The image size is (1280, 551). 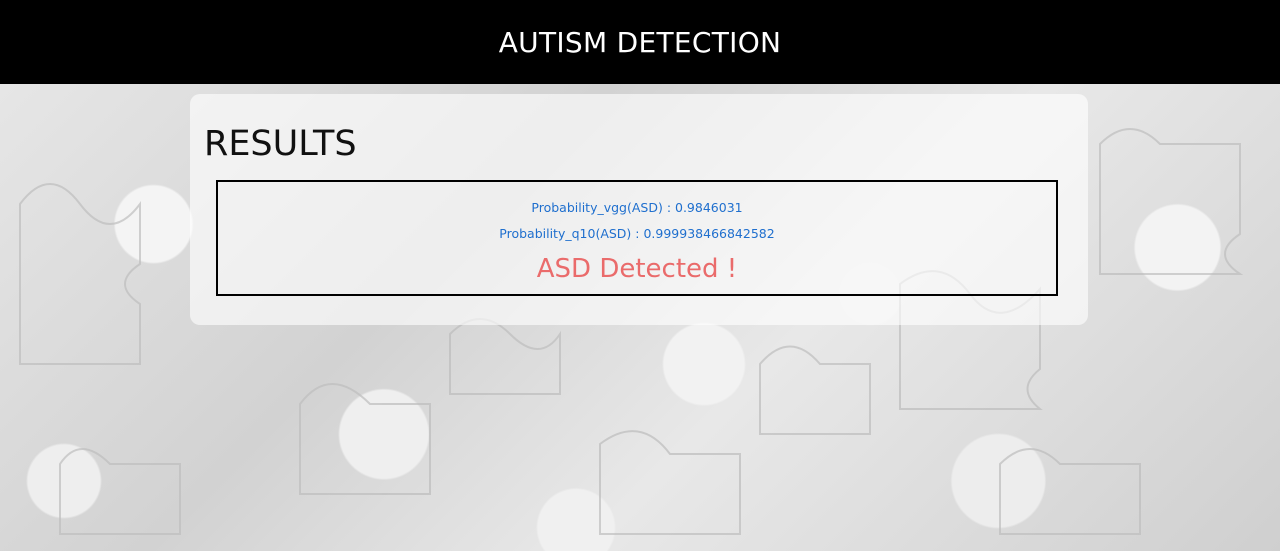 I want to click on probability-vgg-text: Probability_vgg(ASD) : 0.9846031, so click(x=637, y=207).